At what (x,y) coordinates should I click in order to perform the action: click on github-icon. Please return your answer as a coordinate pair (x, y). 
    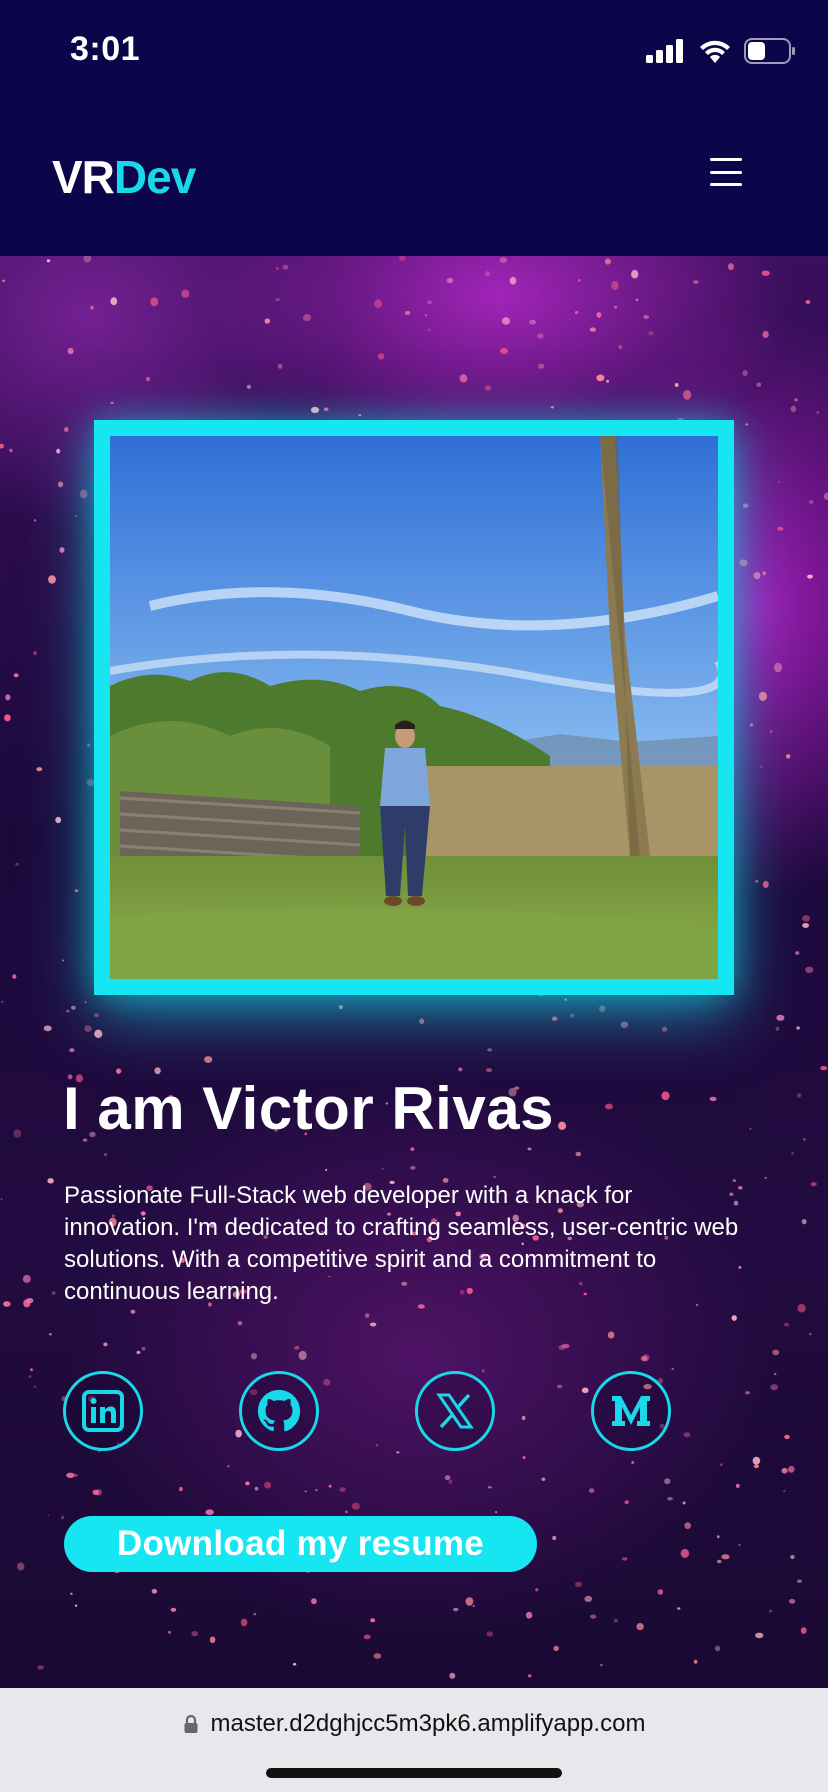
    Looking at the image, I should click on (279, 1410).